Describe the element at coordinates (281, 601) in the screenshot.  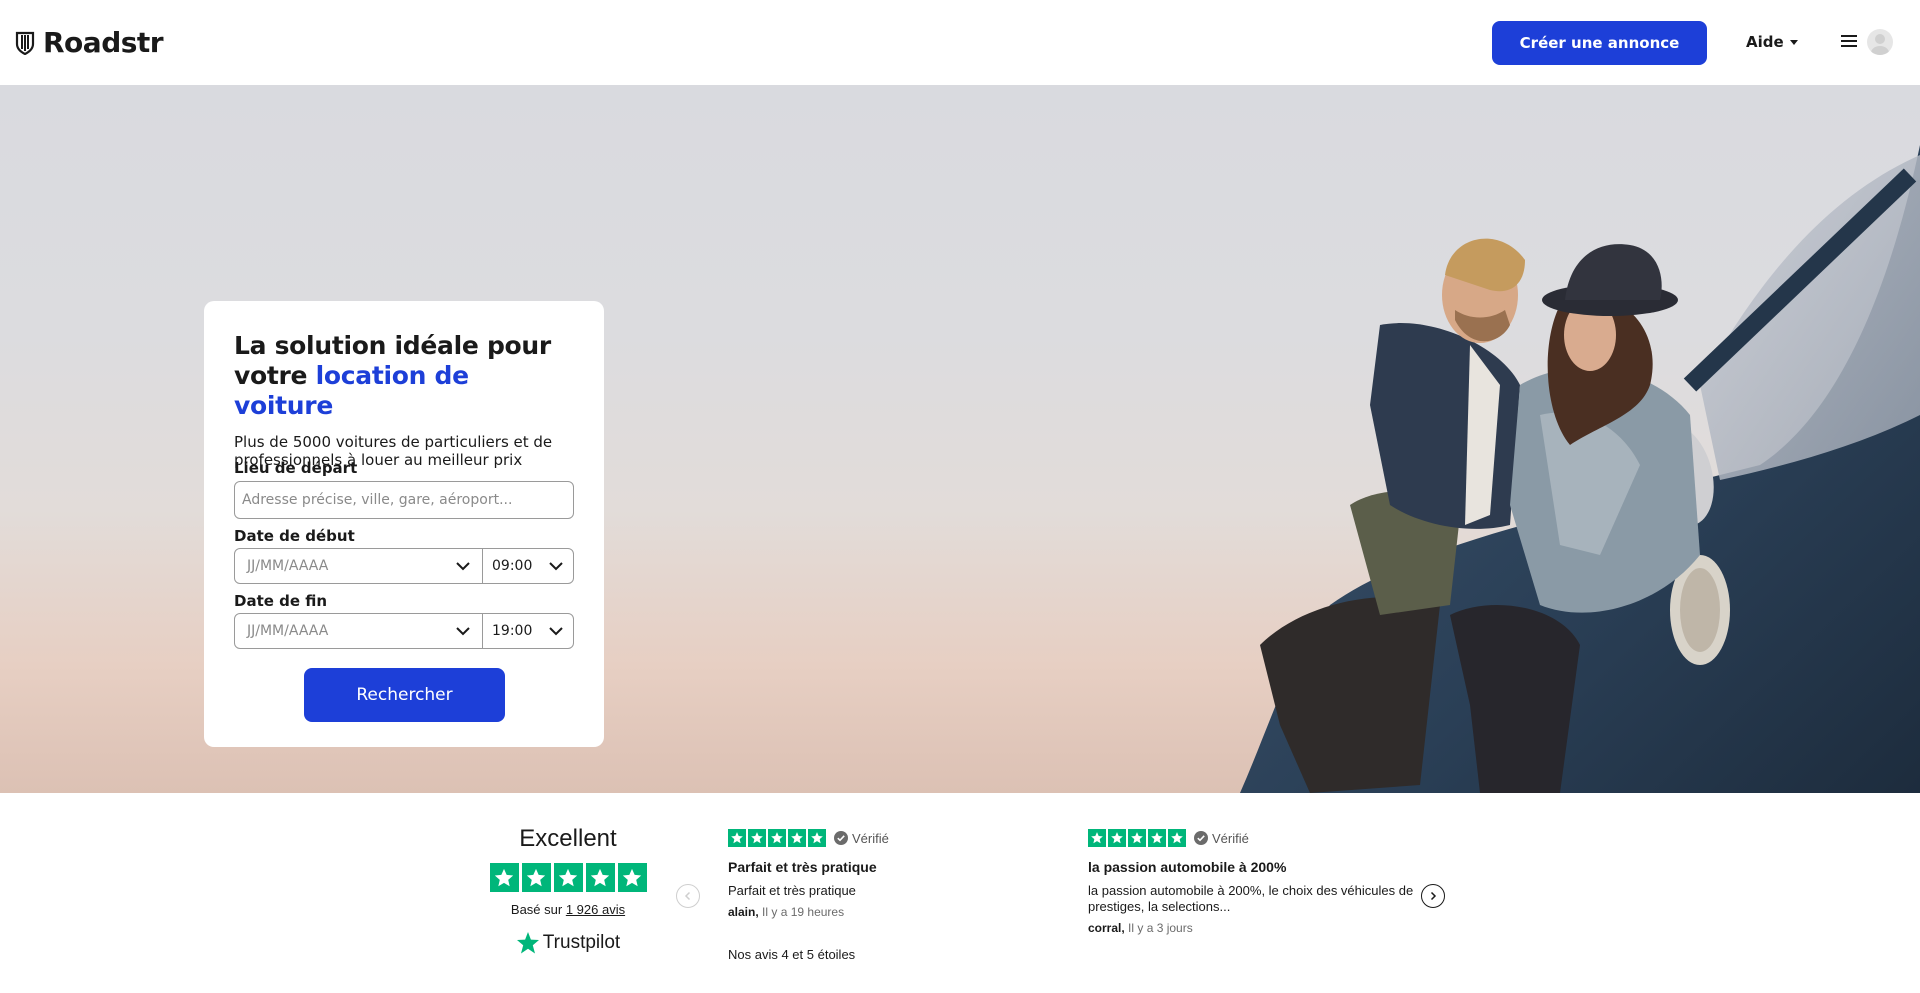
I see `end-date-label: Date de fin` at that location.